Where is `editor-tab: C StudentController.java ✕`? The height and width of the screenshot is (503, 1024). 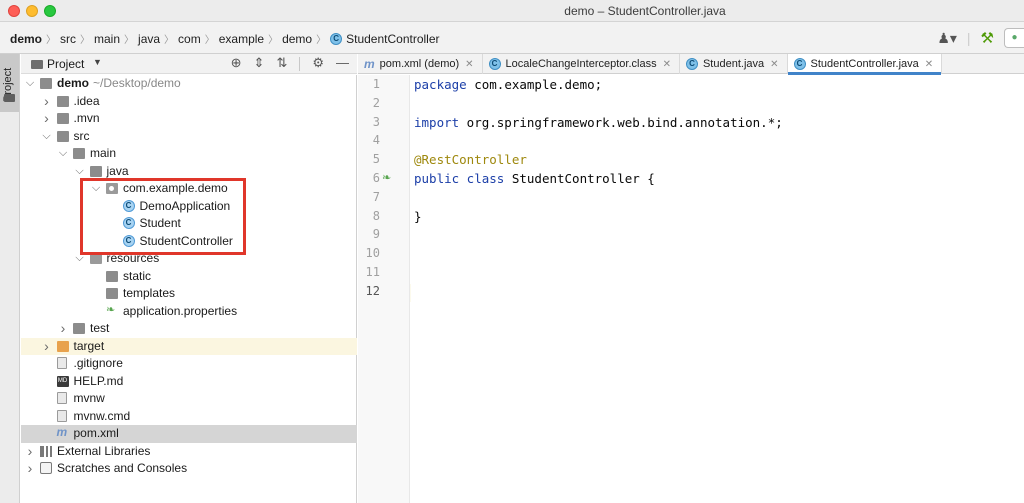
editor-tab: C StudentController.java ✕ is located at coordinates (865, 64).